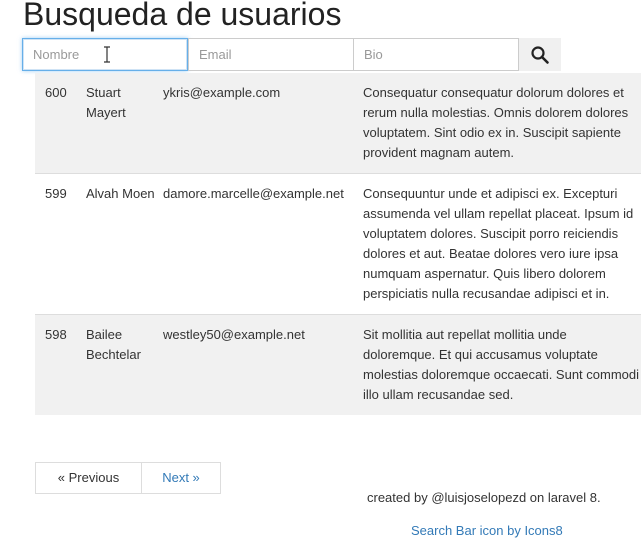  Describe the element at coordinates (271, 54) in the screenshot. I see `email-search-input` at that location.